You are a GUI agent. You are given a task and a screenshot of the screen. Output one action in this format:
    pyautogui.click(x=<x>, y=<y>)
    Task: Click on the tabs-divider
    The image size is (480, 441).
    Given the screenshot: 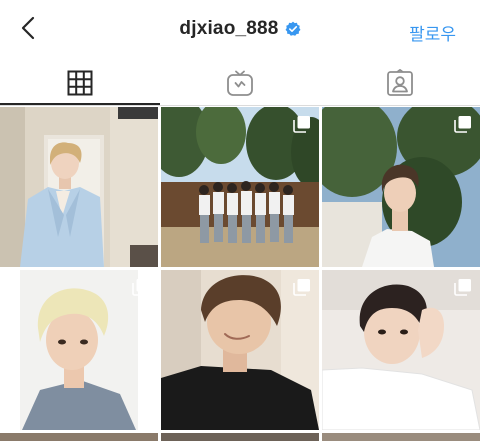 What is the action you would take?
    pyautogui.click(x=240, y=105)
    